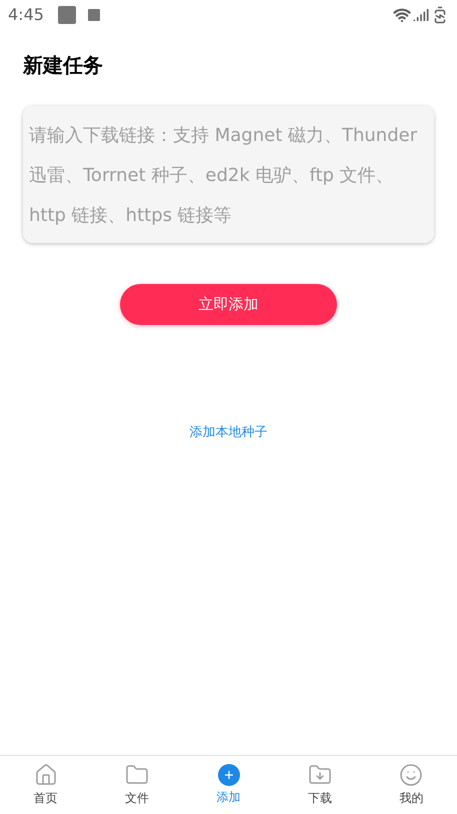 The image size is (457, 814). I want to click on smile-icon, so click(411, 775).